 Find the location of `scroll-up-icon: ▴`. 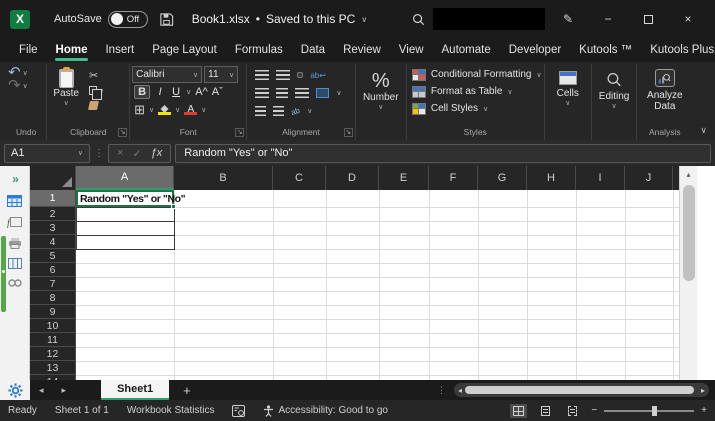

scroll-up-icon: ▴ is located at coordinates (688, 174).